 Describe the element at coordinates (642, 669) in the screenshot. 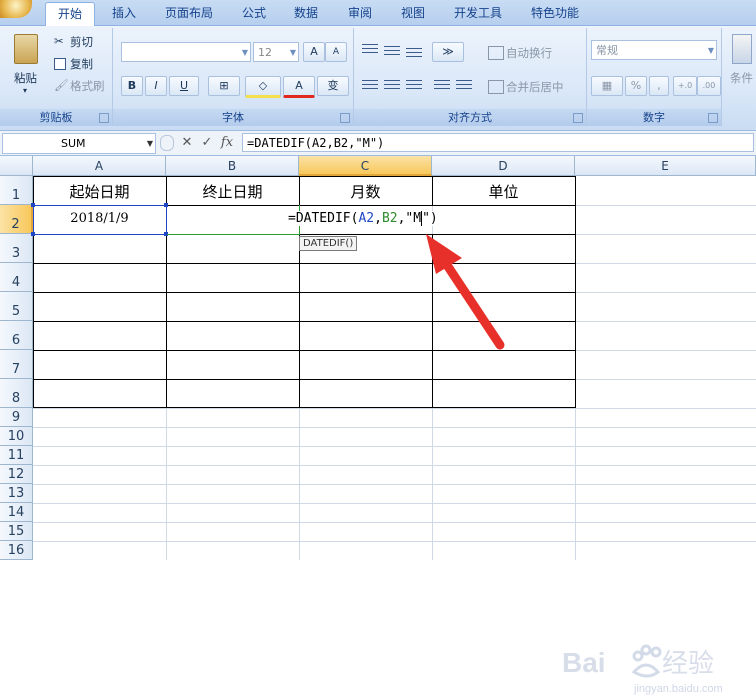

I see `baidu-watermark-logo: Bai 经验 jingyan.baidu.com` at that location.